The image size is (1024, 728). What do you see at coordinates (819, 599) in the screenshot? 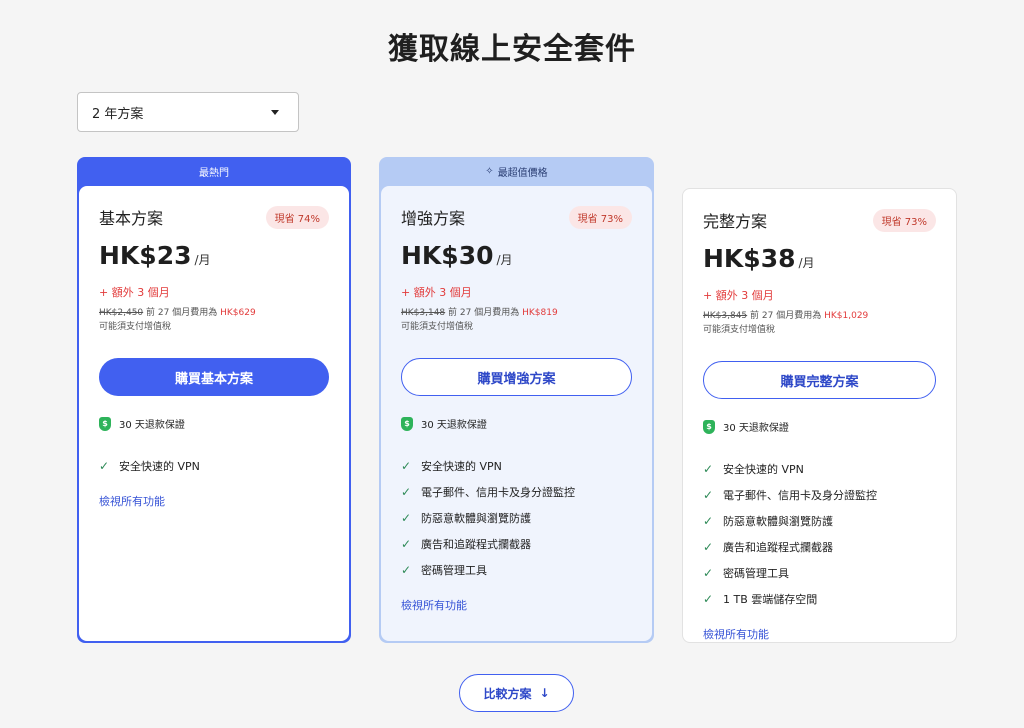
I see `feature-item: ✓ 1 TB 雲端儲存空間` at bounding box center [819, 599].